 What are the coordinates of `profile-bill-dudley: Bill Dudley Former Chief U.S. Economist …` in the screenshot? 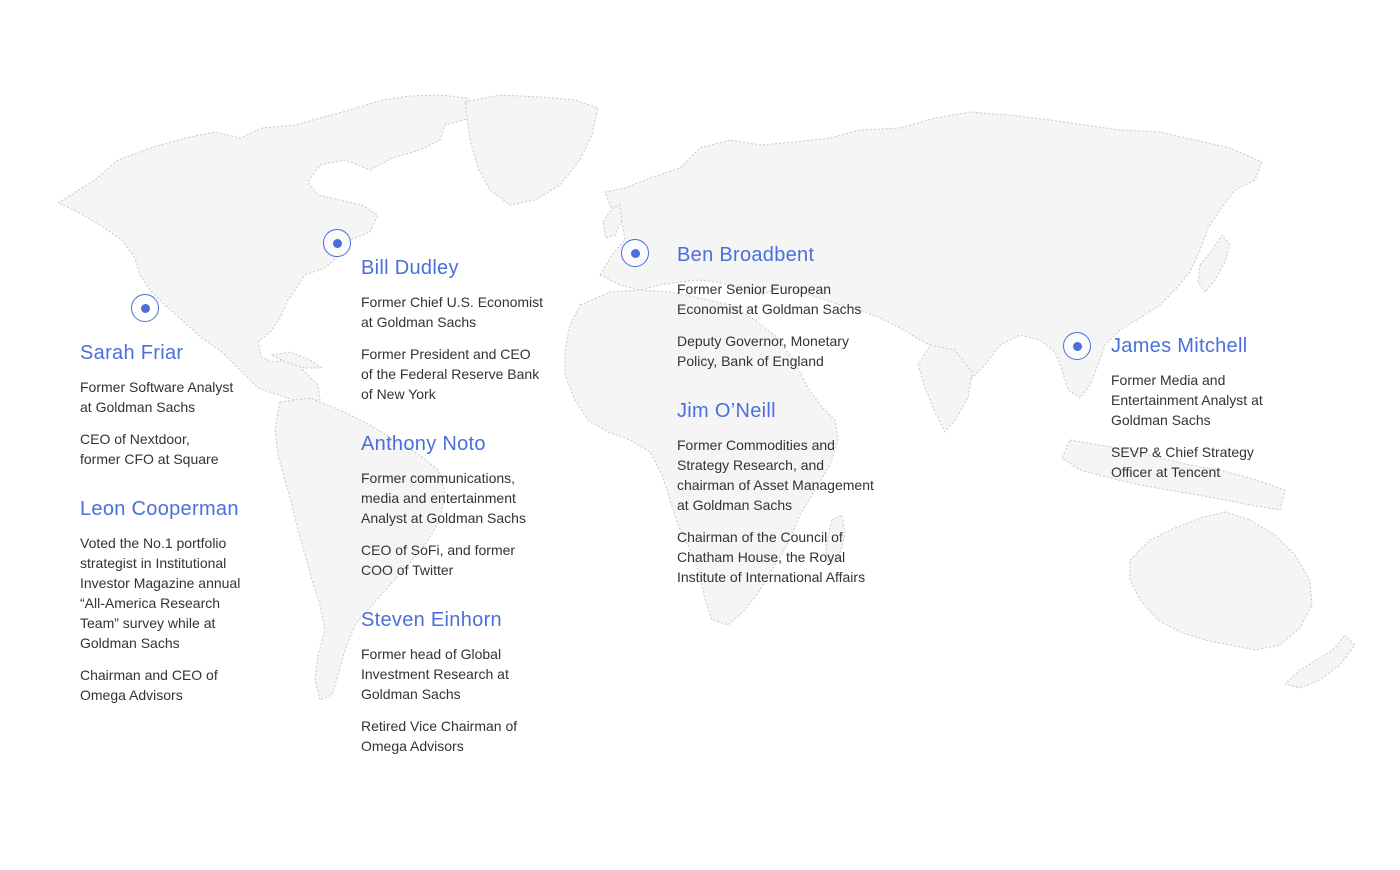 It's located at (486, 336).